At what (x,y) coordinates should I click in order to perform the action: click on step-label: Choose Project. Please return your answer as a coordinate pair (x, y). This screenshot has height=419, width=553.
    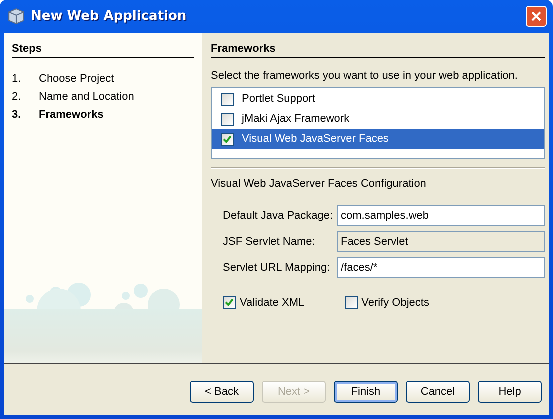
    Looking at the image, I should click on (76, 79).